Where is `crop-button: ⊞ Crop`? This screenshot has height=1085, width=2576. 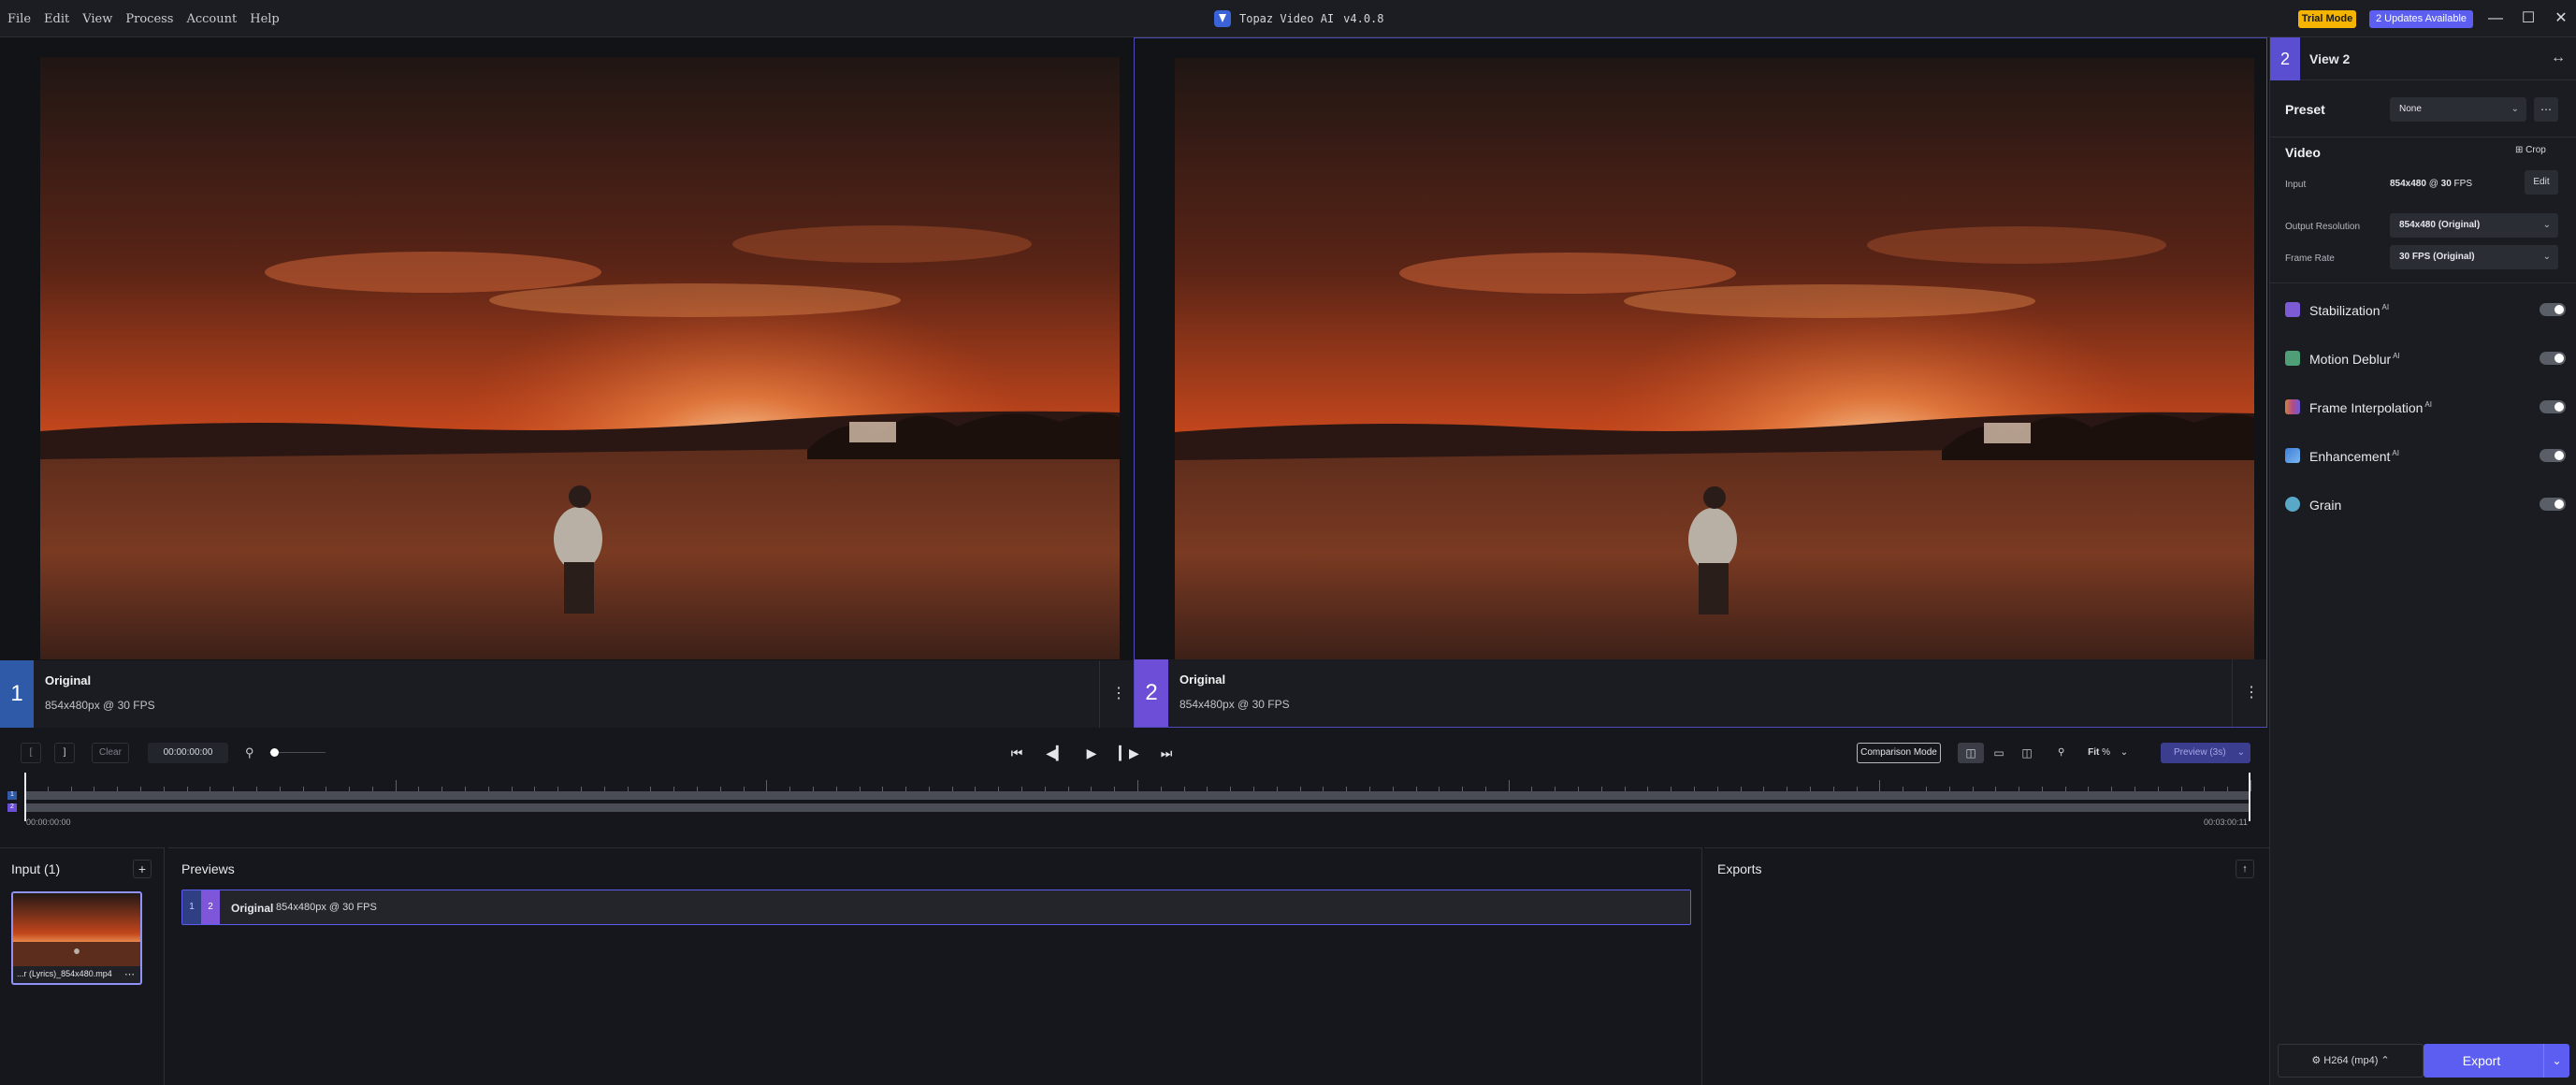 crop-button: ⊞ Crop is located at coordinates (2530, 150).